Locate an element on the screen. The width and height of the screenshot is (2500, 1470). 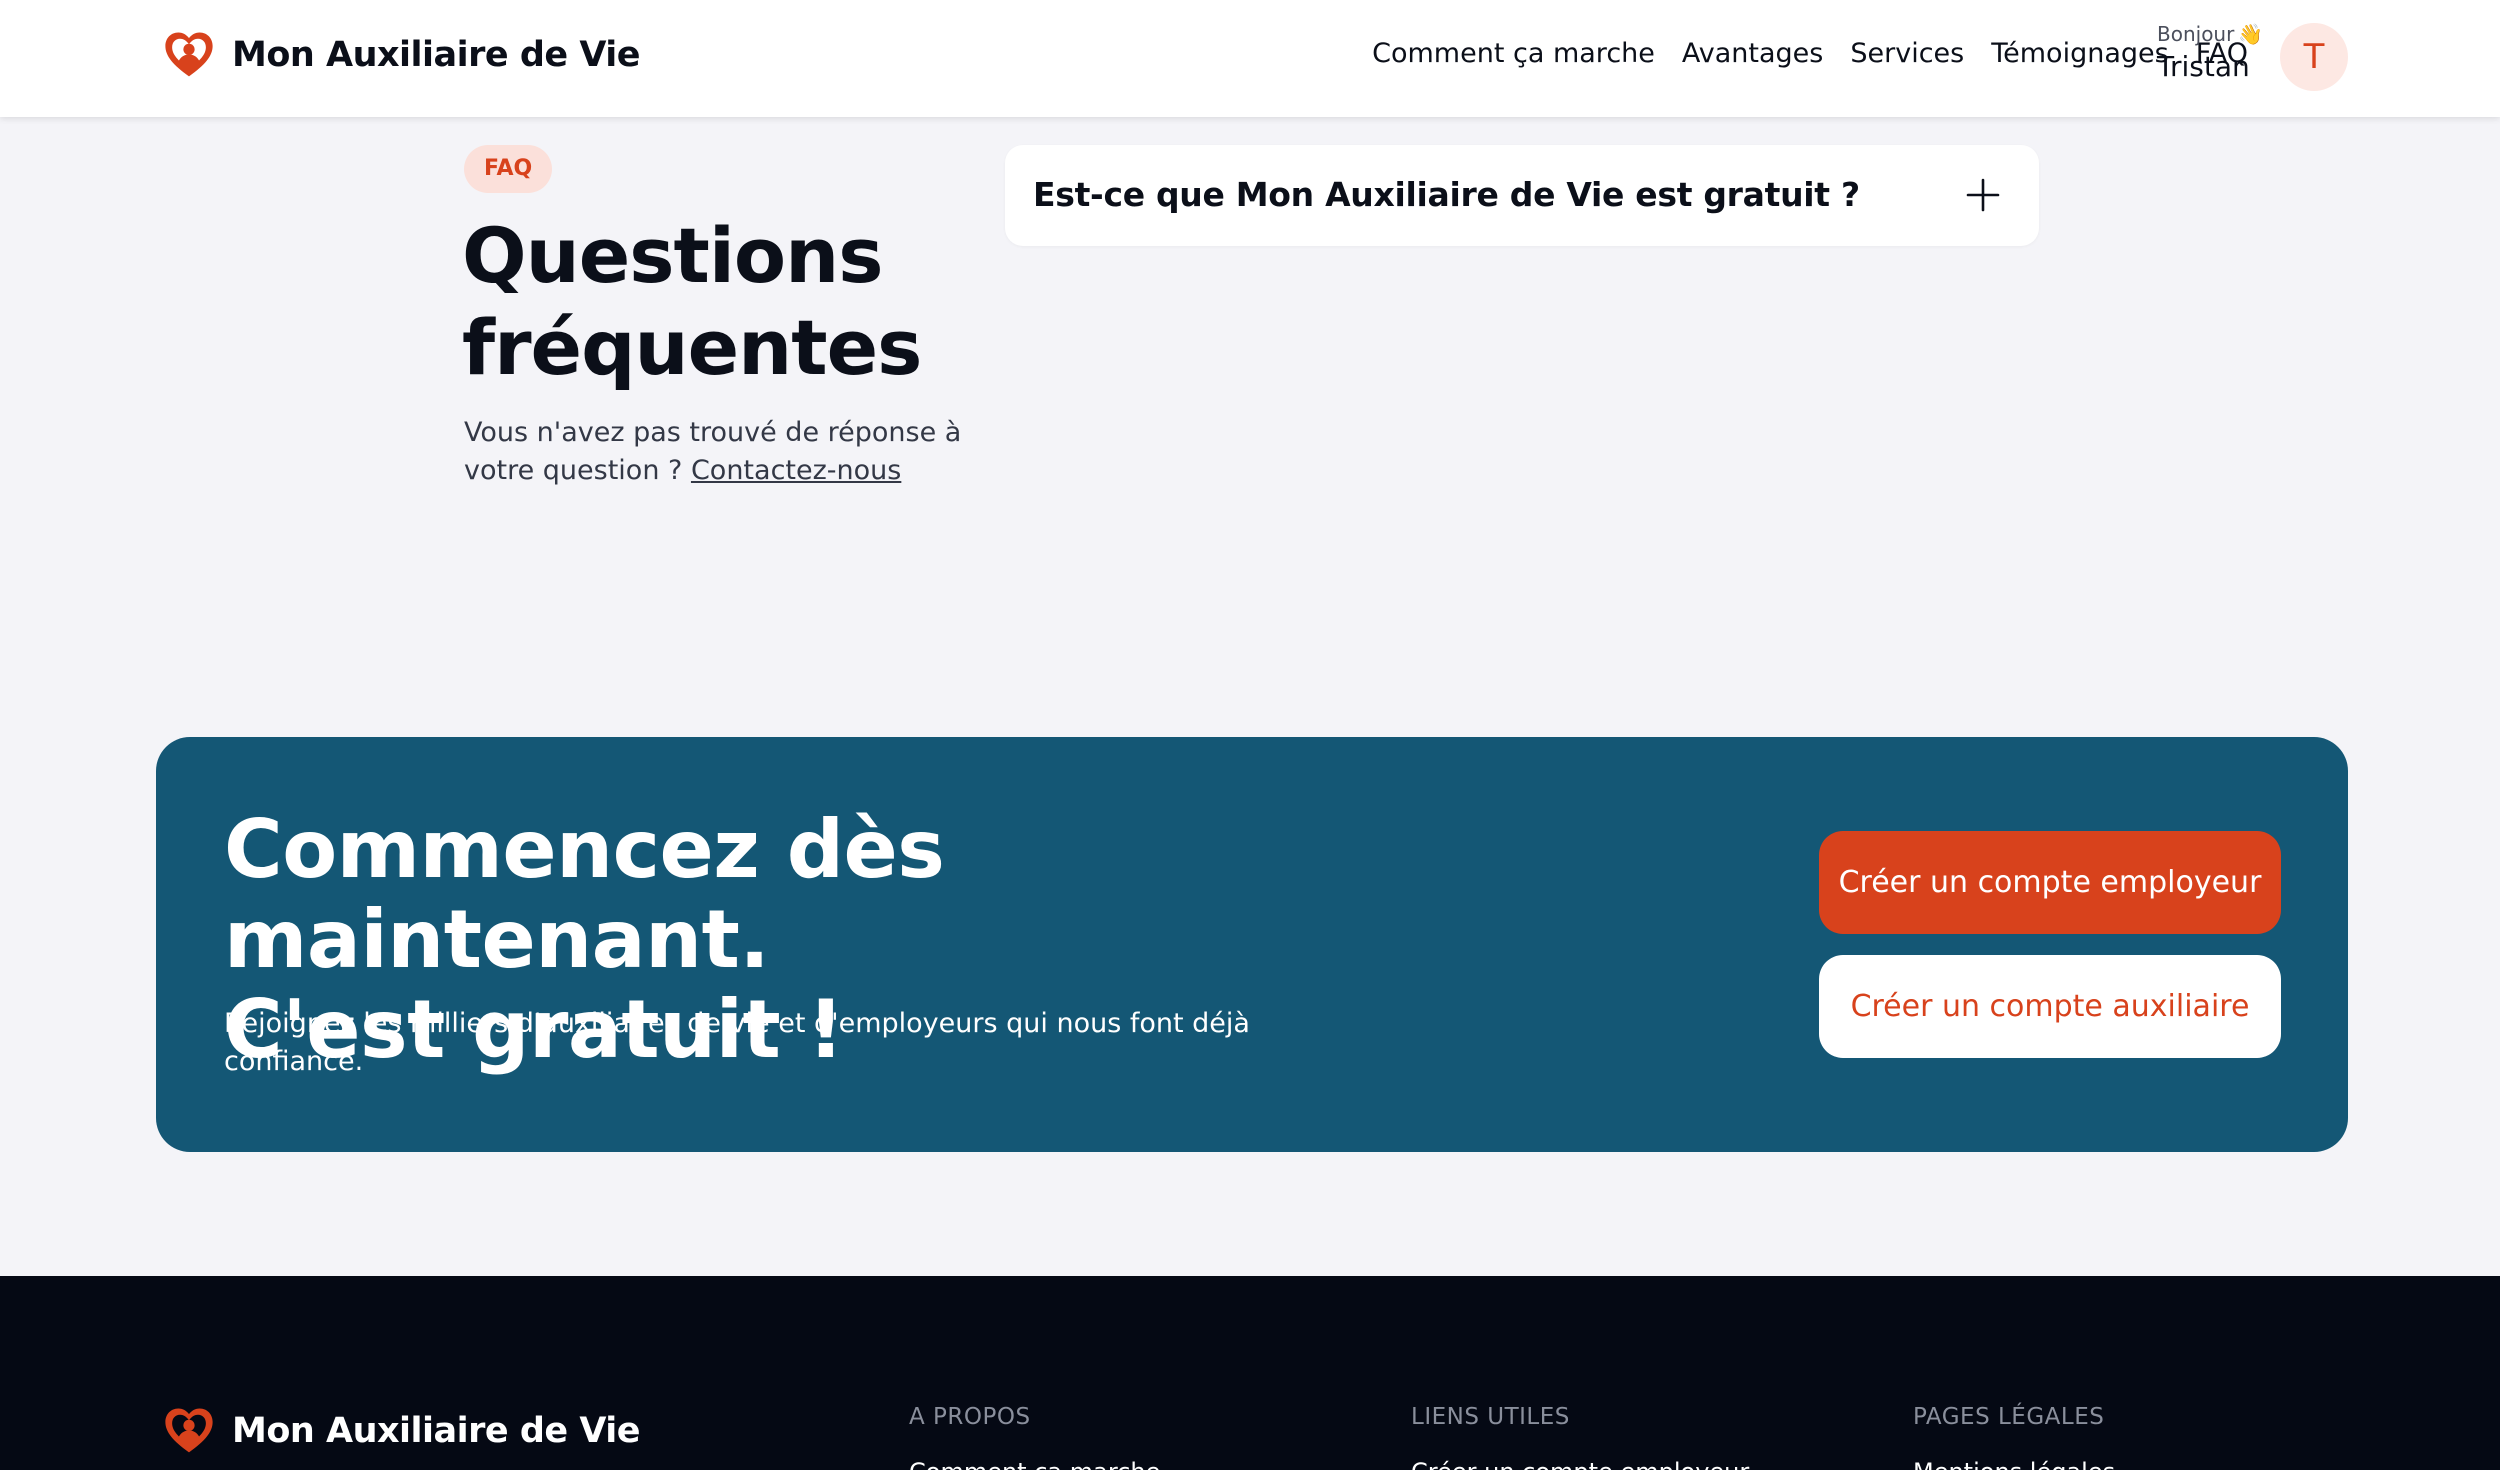
footer-link-mentions-legales: Mentions légales is located at coordinates (2014, 1464).